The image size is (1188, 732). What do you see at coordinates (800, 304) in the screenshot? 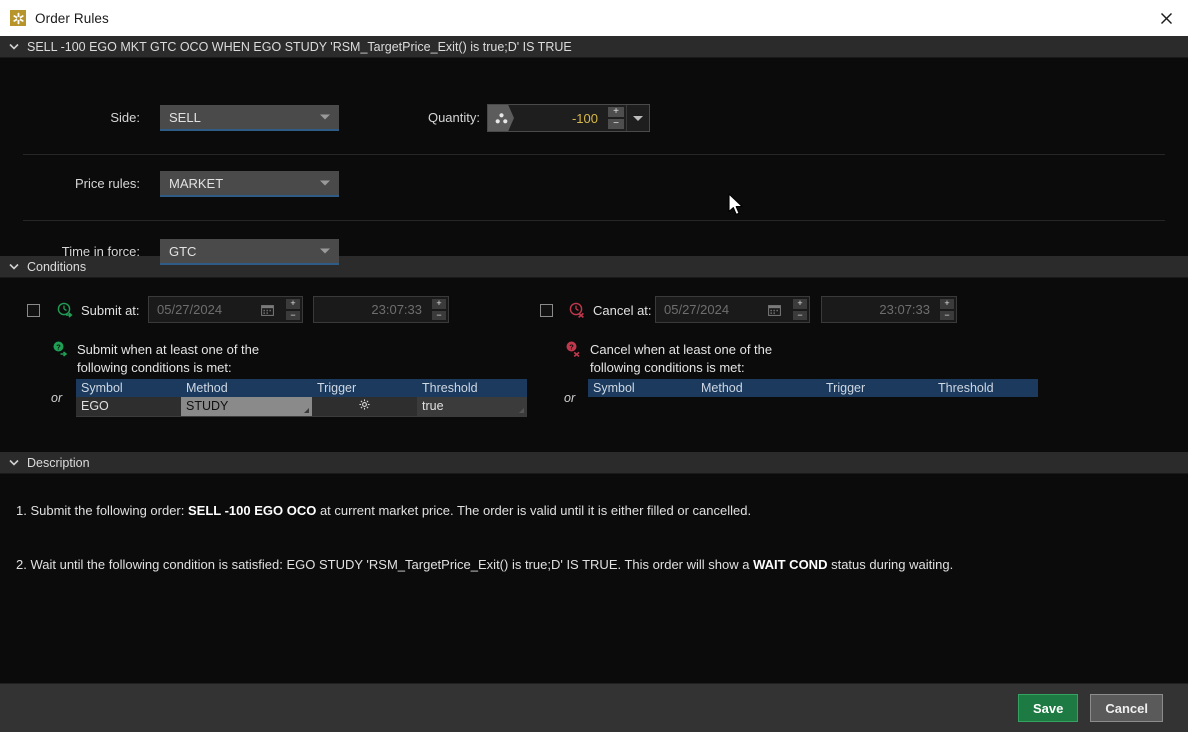
I see `cancel-date-increment-button: +` at bounding box center [800, 304].